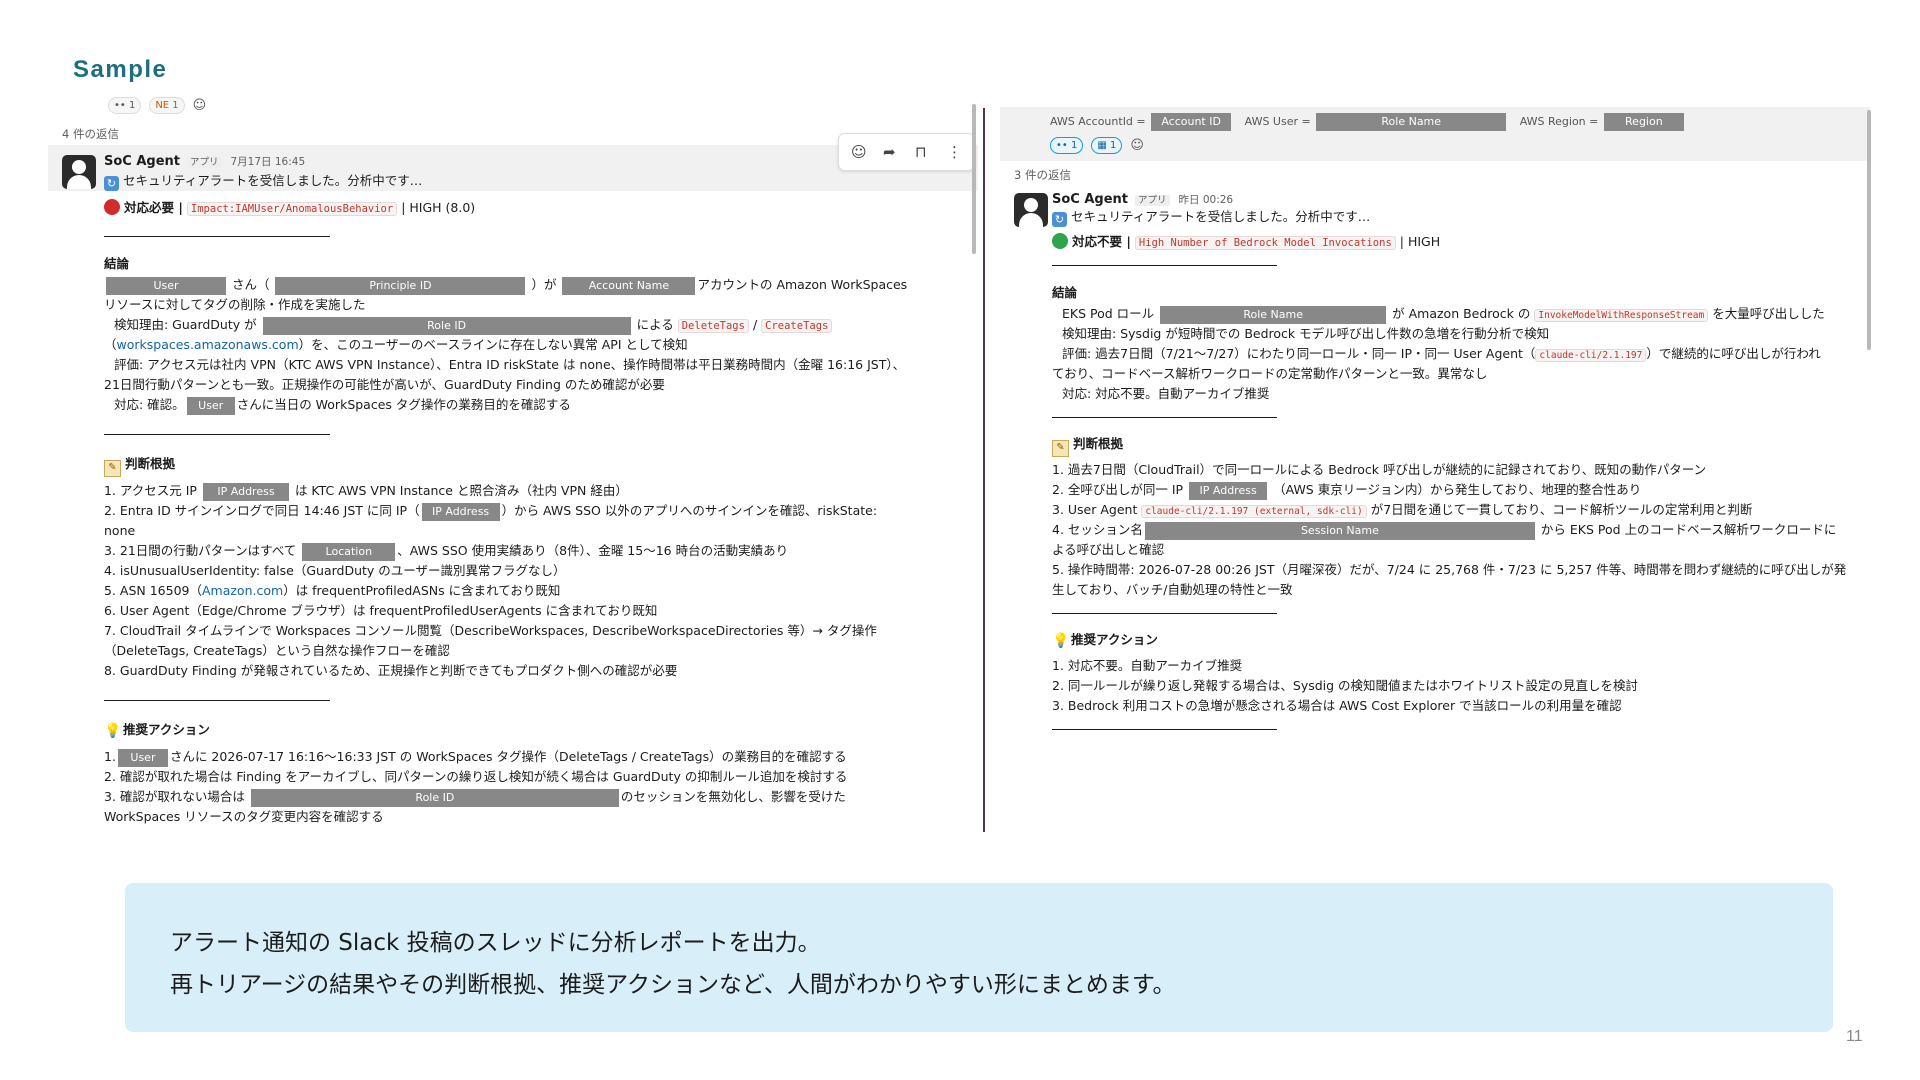 Image resolution: width=1920 pixels, height=1080 pixels. Describe the element at coordinates (593, 550) in the screenshot. I see `text: 、AWS SSO 使用実績あり（8件）、金曜 15〜16 時台の活動実績あり` at that location.